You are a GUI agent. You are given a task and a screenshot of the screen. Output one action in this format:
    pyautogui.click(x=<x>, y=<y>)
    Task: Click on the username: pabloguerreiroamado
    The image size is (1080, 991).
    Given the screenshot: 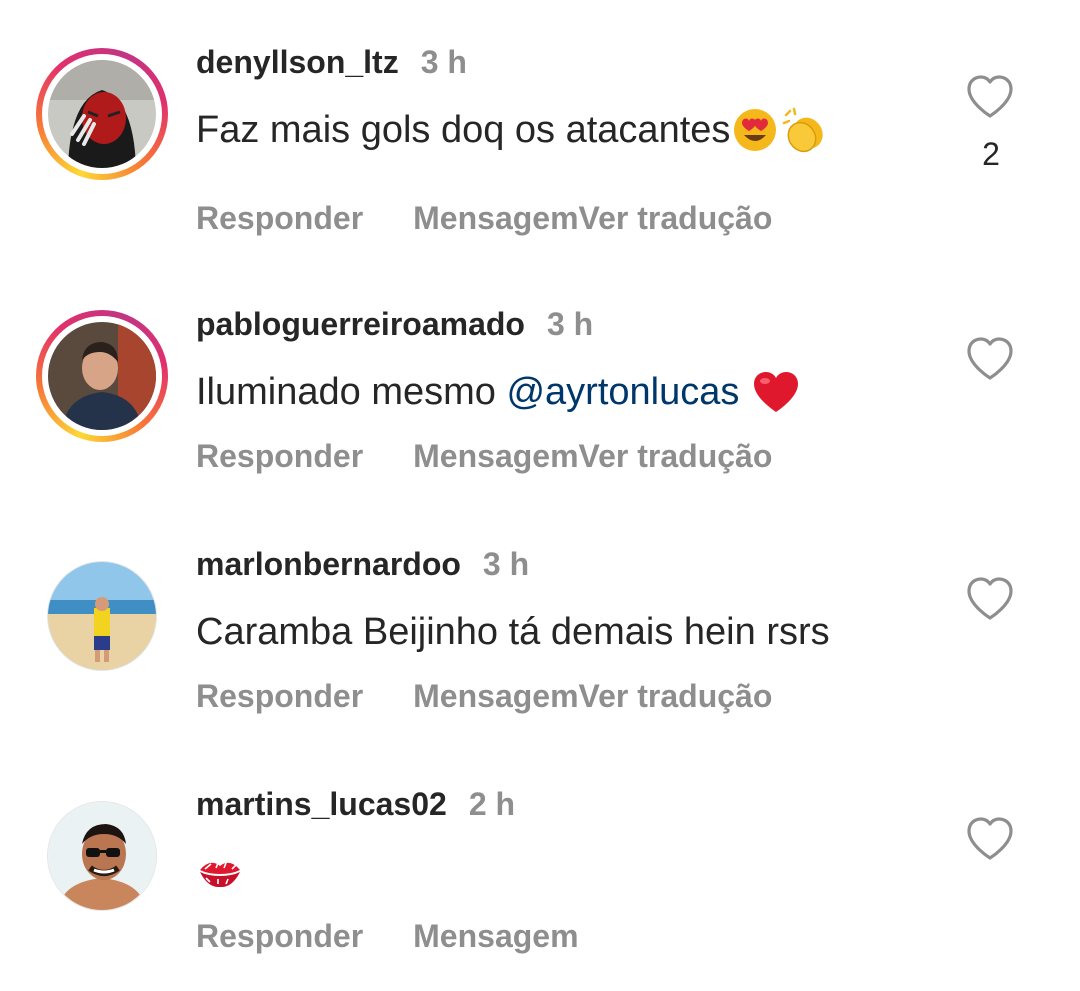 What is the action you would take?
    pyautogui.click(x=360, y=324)
    